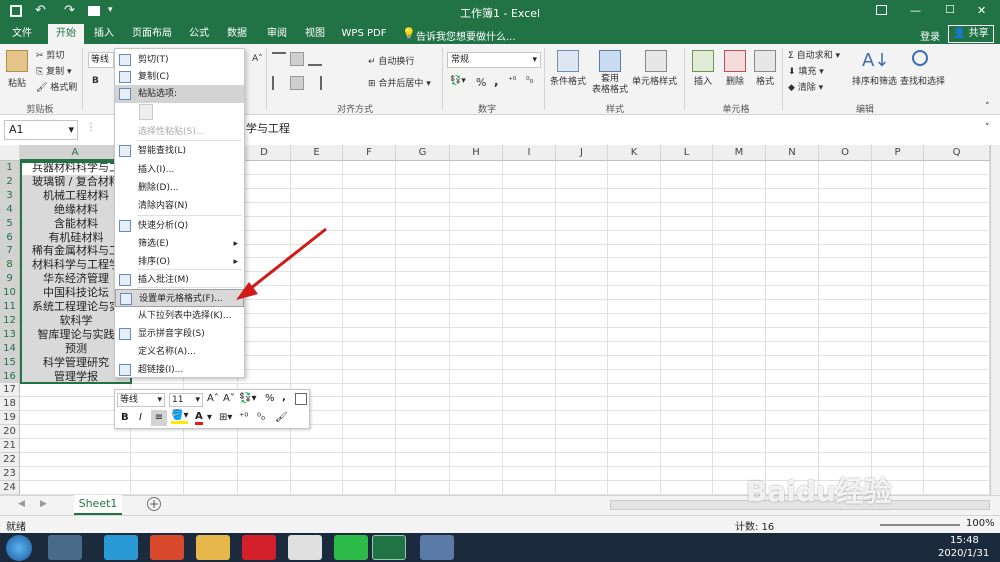 This screenshot has height=562, width=1000. What do you see at coordinates (476, 153) in the screenshot?
I see `column-header-H: H` at bounding box center [476, 153].